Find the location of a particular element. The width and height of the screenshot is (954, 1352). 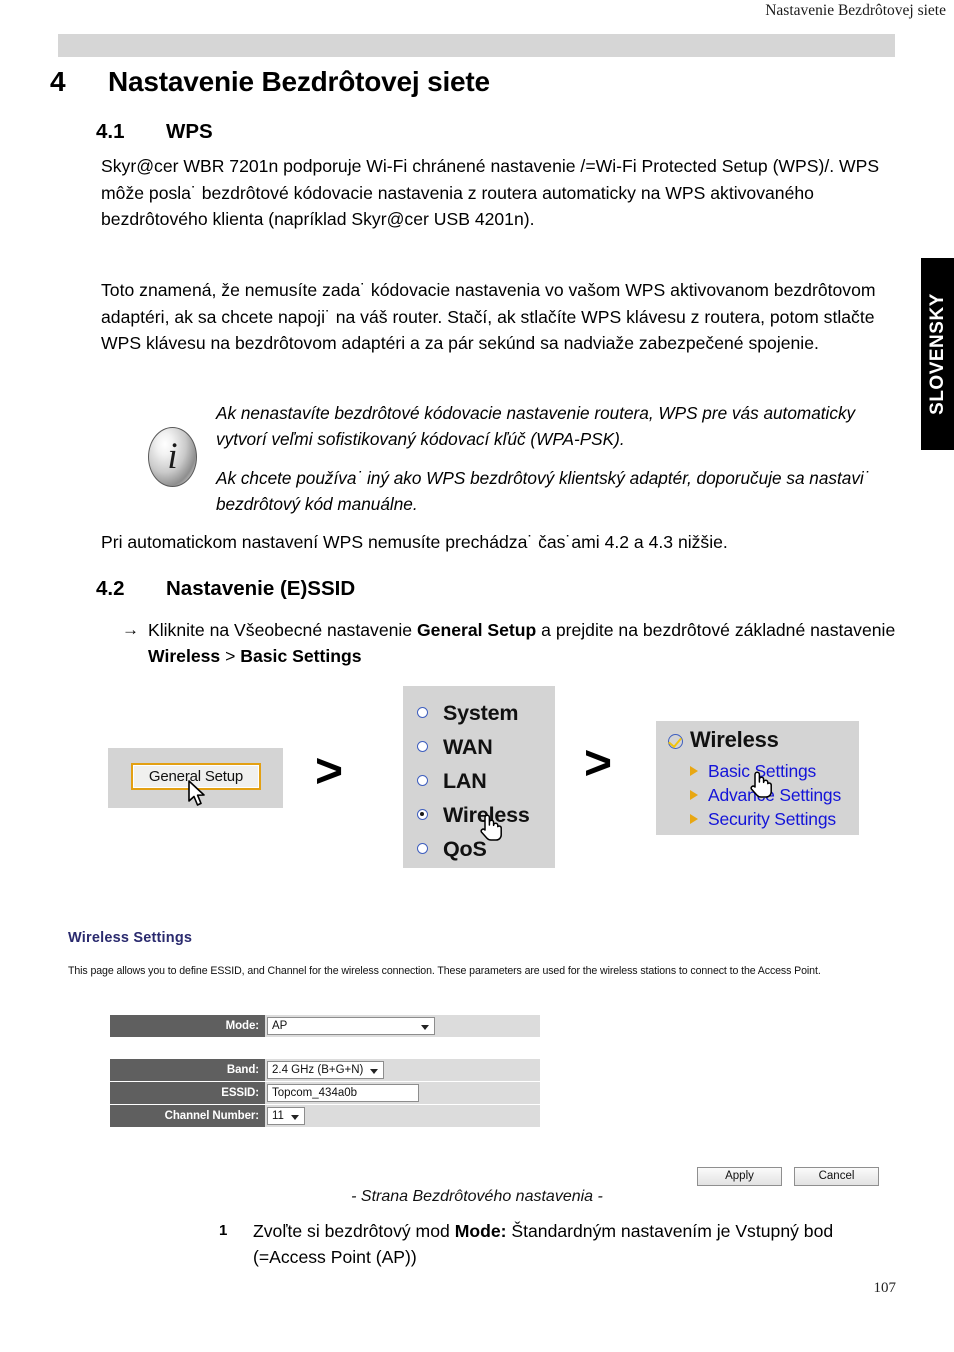

band-select: 2.4 GHz (B+G+N) is located at coordinates (325, 1070).